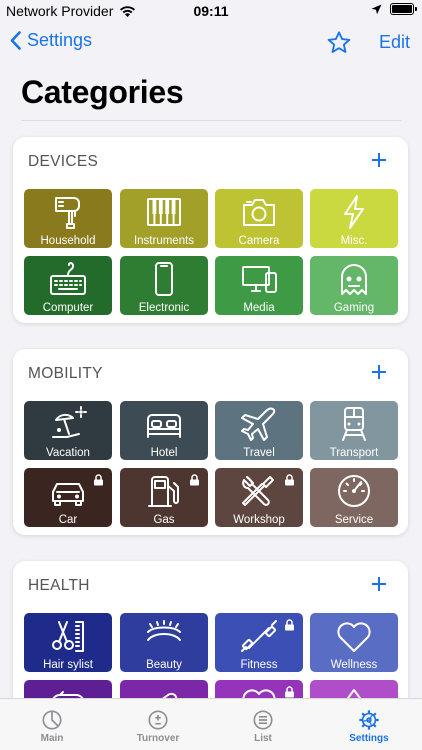  I want to click on category-tile: Car, so click(68, 497).